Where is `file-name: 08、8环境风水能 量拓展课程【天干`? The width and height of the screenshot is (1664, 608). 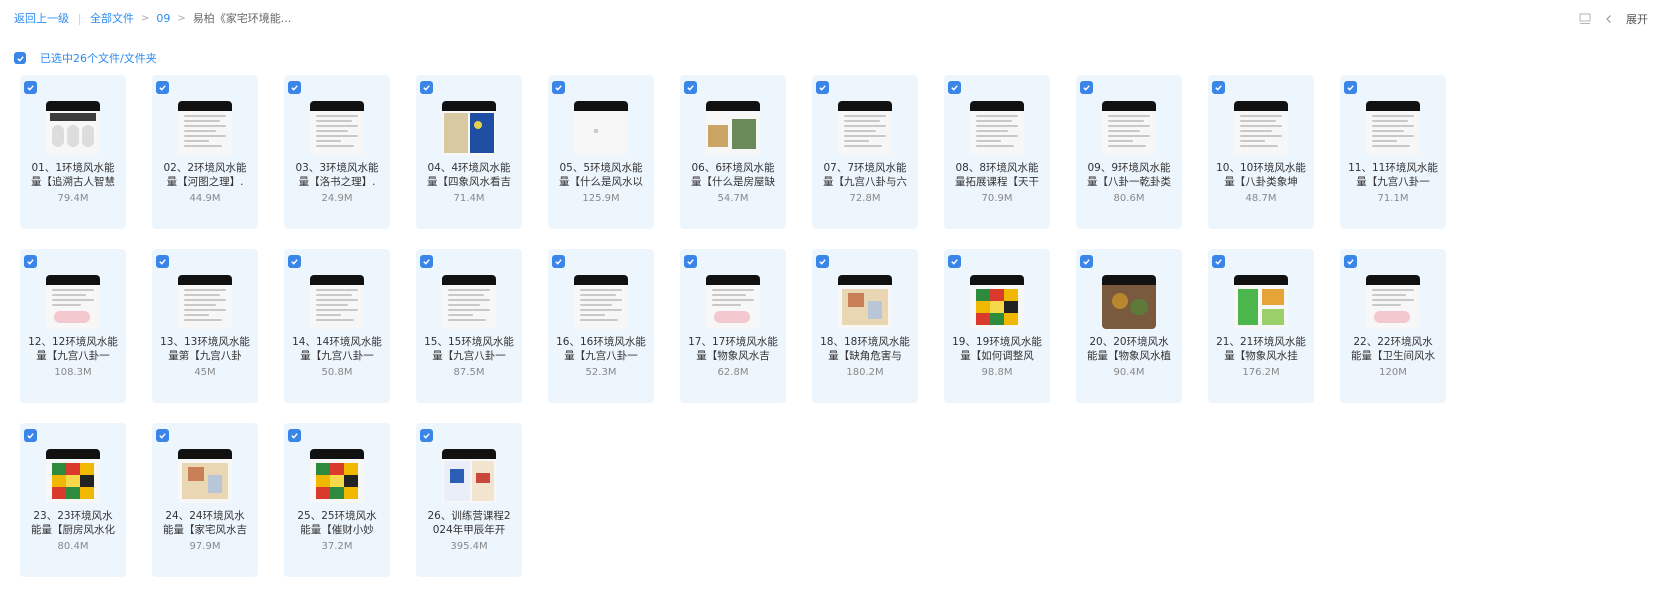
file-name: 08、8环境风水能 量拓展课程【天干 is located at coordinates (997, 175).